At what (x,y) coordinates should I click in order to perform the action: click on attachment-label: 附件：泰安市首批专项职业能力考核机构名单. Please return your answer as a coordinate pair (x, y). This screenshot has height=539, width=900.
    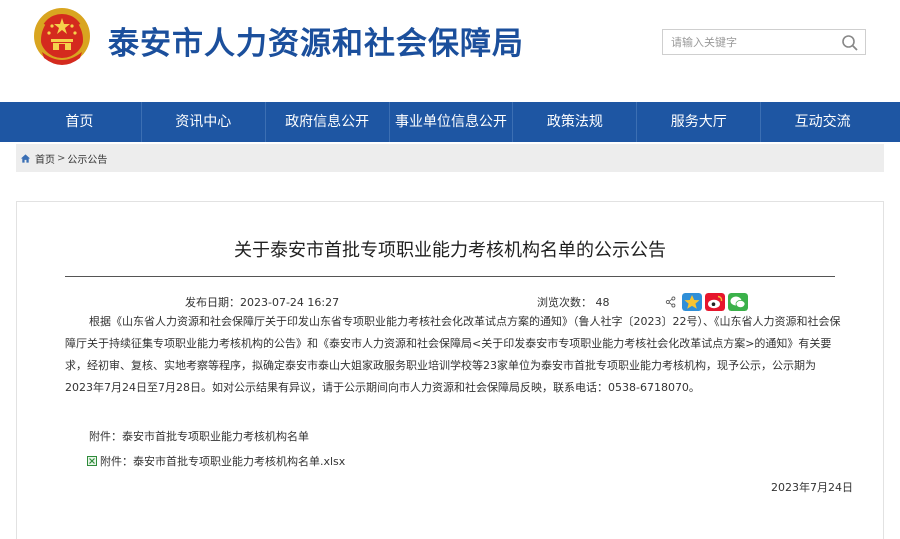
    Looking at the image, I should click on (199, 436).